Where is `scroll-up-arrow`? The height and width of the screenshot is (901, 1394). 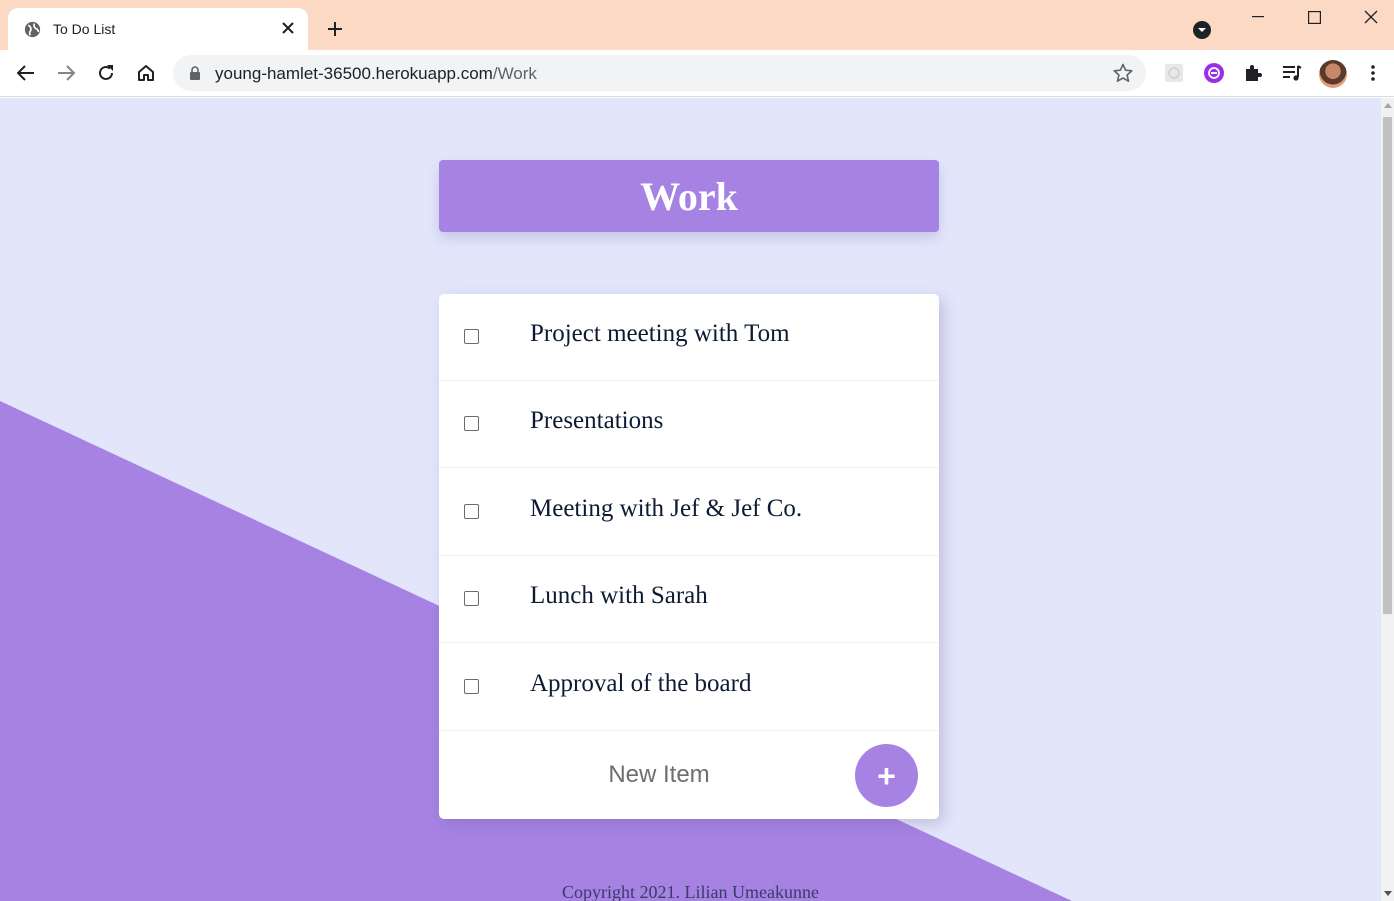 scroll-up-arrow is located at coordinates (1388, 105).